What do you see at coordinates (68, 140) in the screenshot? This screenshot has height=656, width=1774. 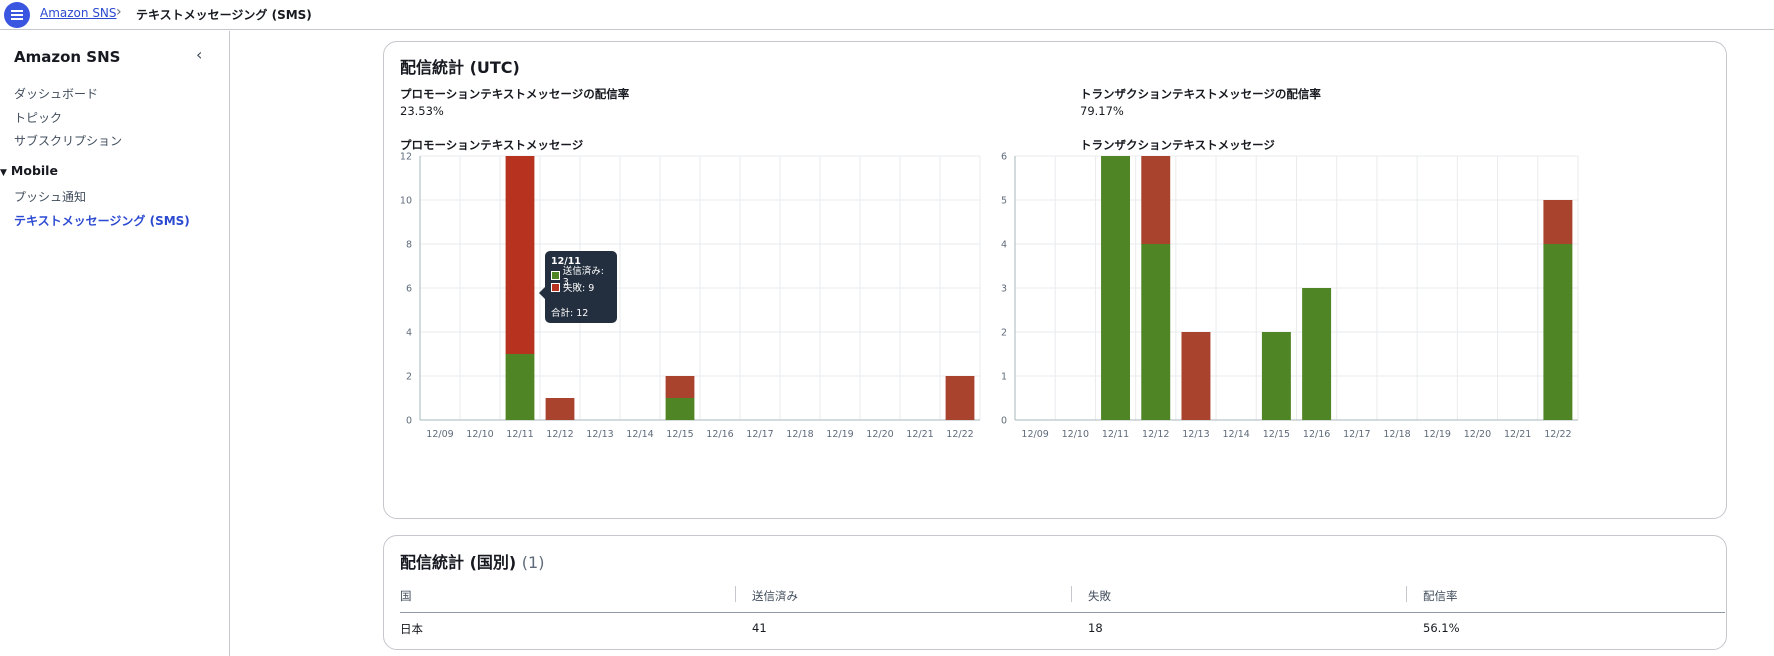 I see `sidebar-item-subscriptions: サブスクリプション` at bounding box center [68, 140].